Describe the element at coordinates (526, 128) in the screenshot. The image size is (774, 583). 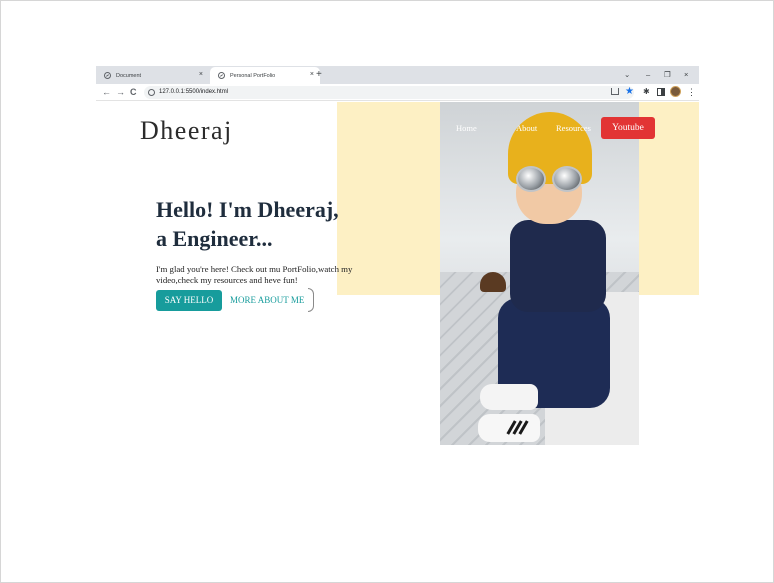
I see `nav-about: About` at that location.